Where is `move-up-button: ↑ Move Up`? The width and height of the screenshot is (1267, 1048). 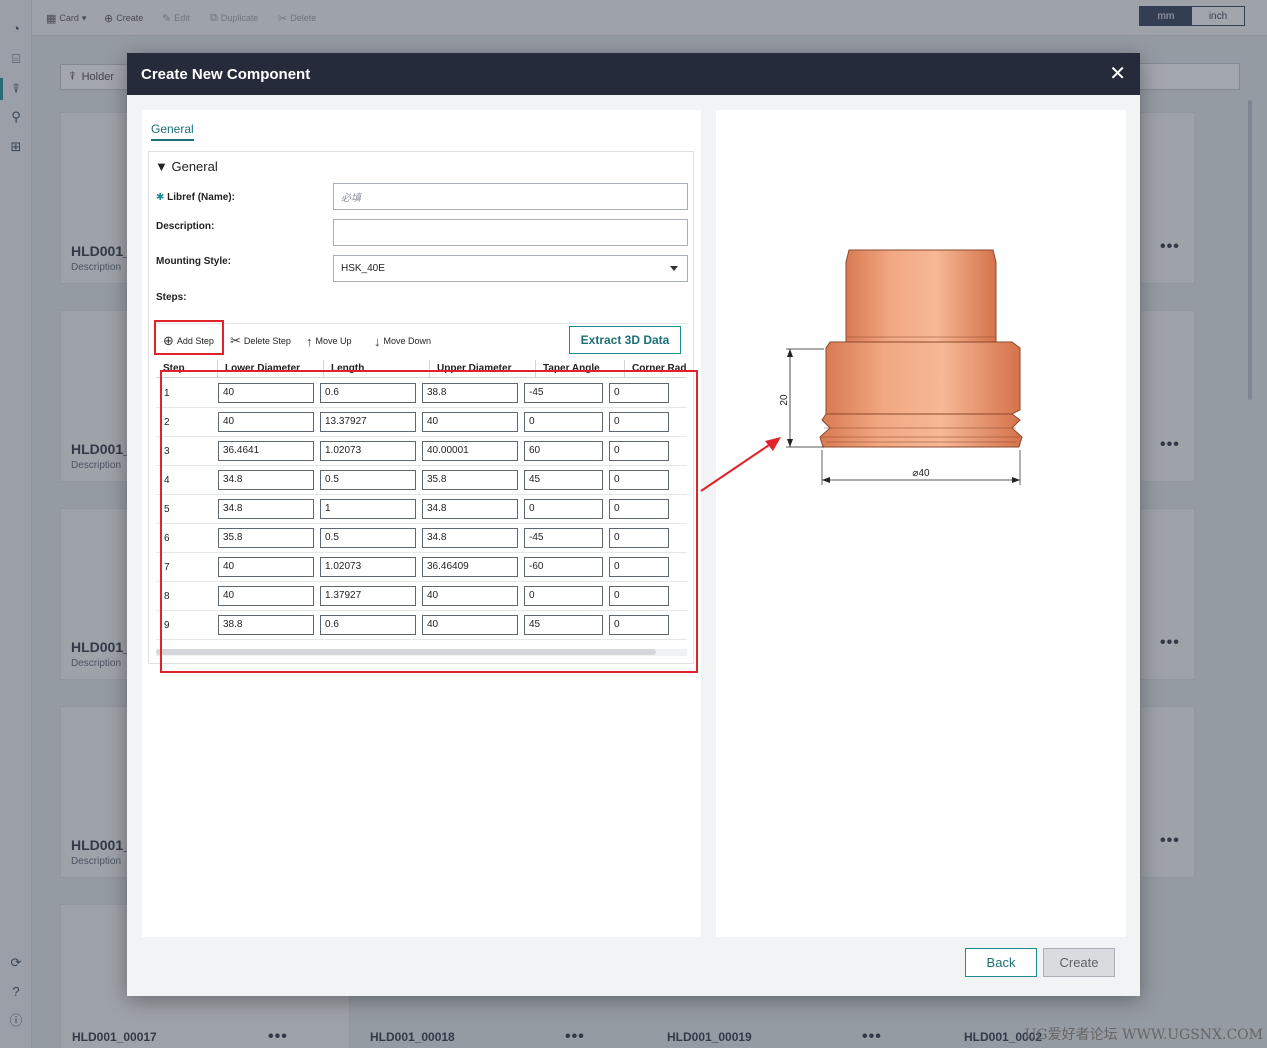
move-up-button: ↑ Move Up is located at coordinates (329, 341).